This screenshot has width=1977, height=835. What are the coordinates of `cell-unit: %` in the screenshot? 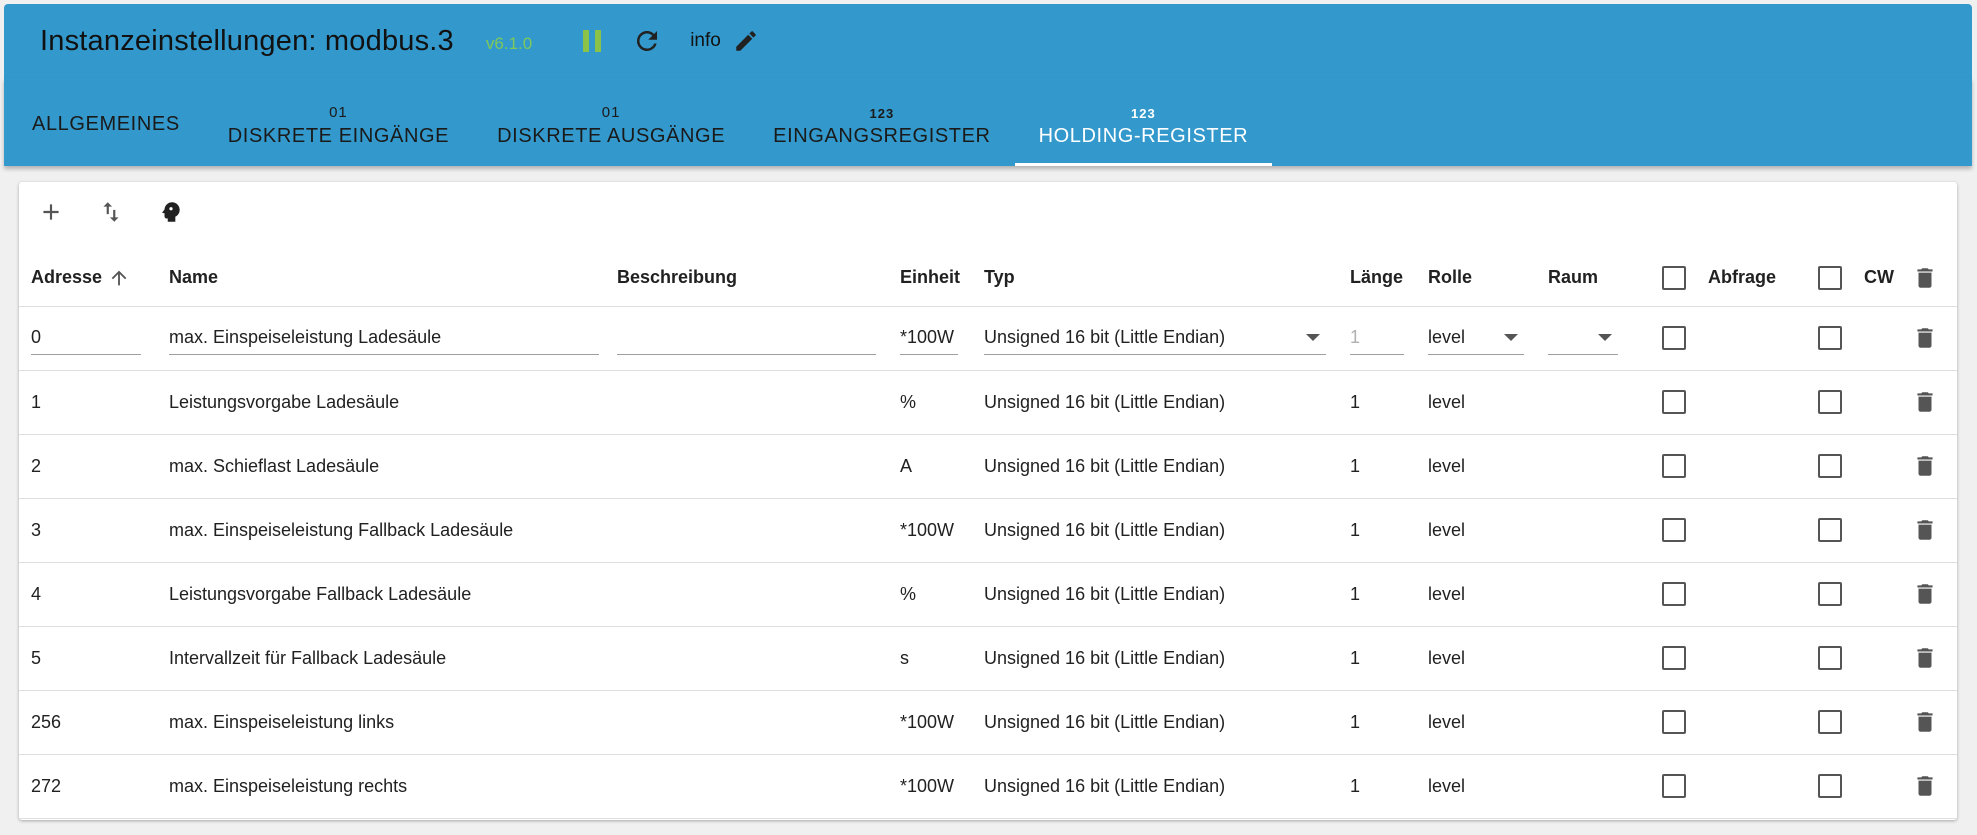 It's located at (908, 401).